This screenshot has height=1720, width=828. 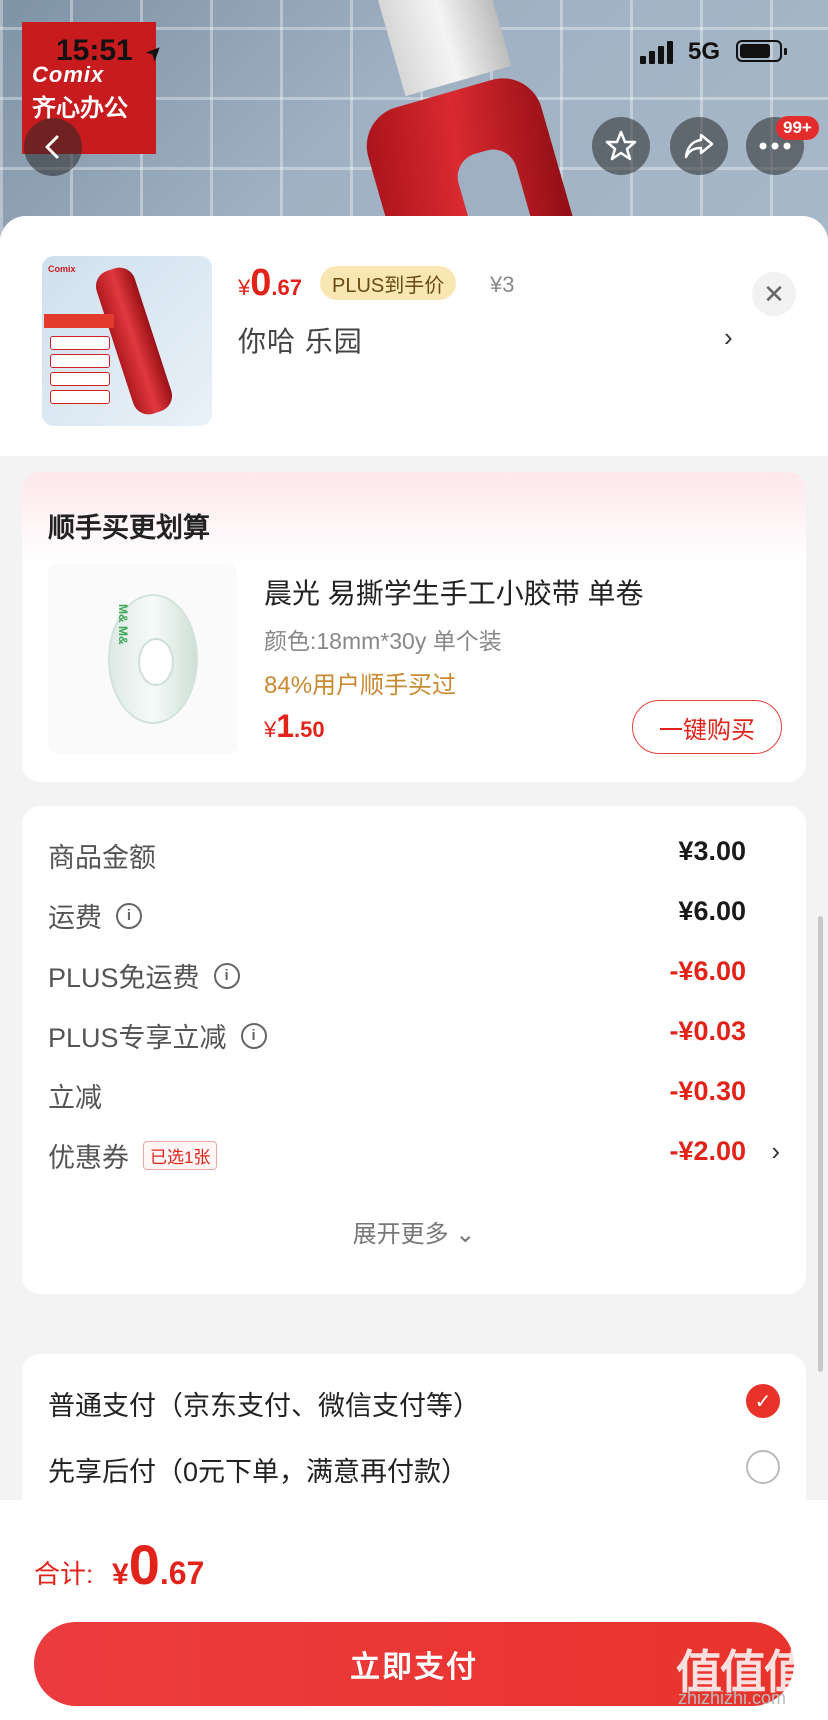 I want to click on summary-value: -¥0.30, so click(x=707, y=1091).